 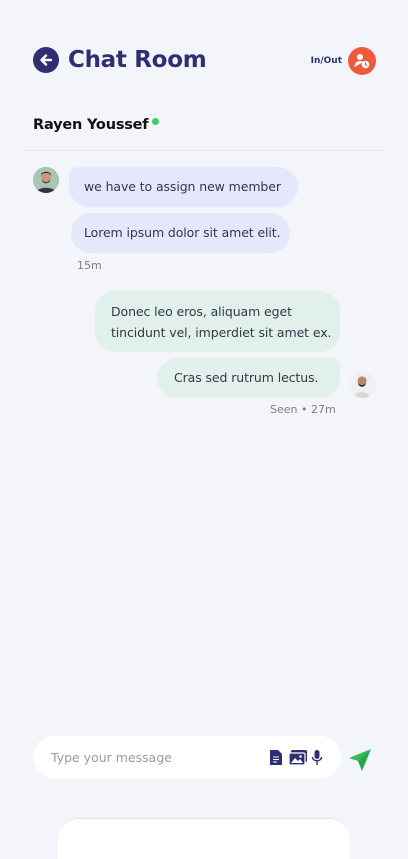 I want to click on message-composer, so click(x=187, y=757).